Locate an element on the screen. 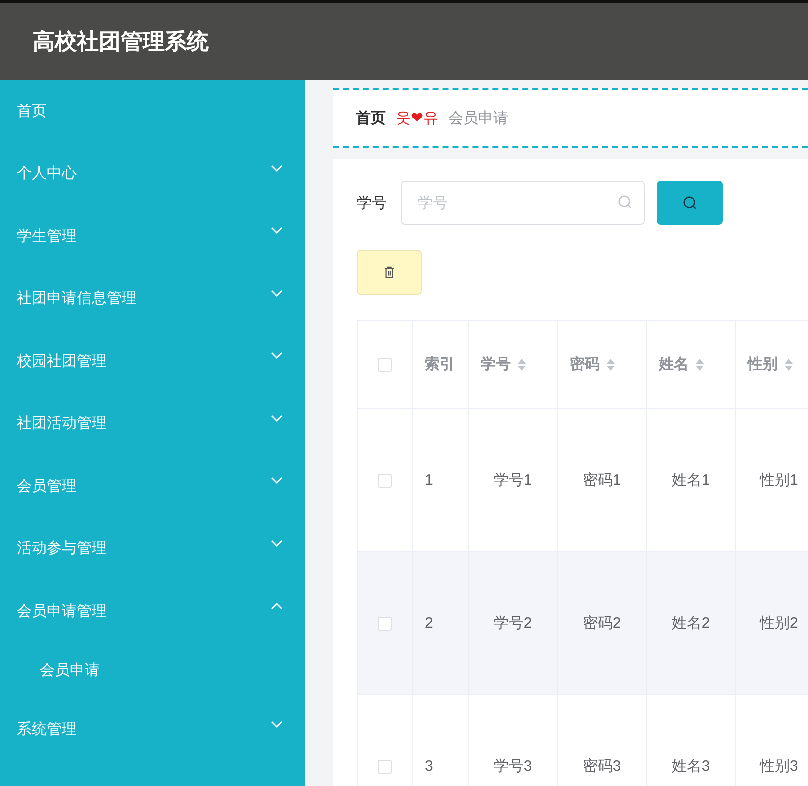  table-cell: 密码2 is located at coordinates (602, 623).